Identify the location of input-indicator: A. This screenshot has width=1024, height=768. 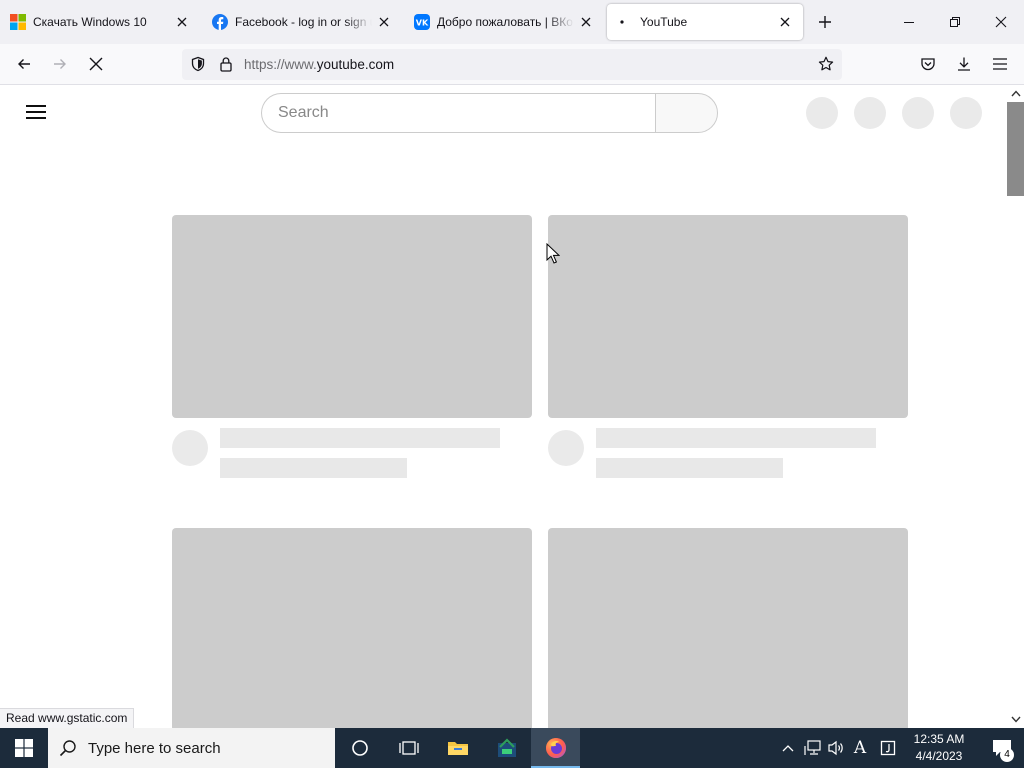
(860, 748).